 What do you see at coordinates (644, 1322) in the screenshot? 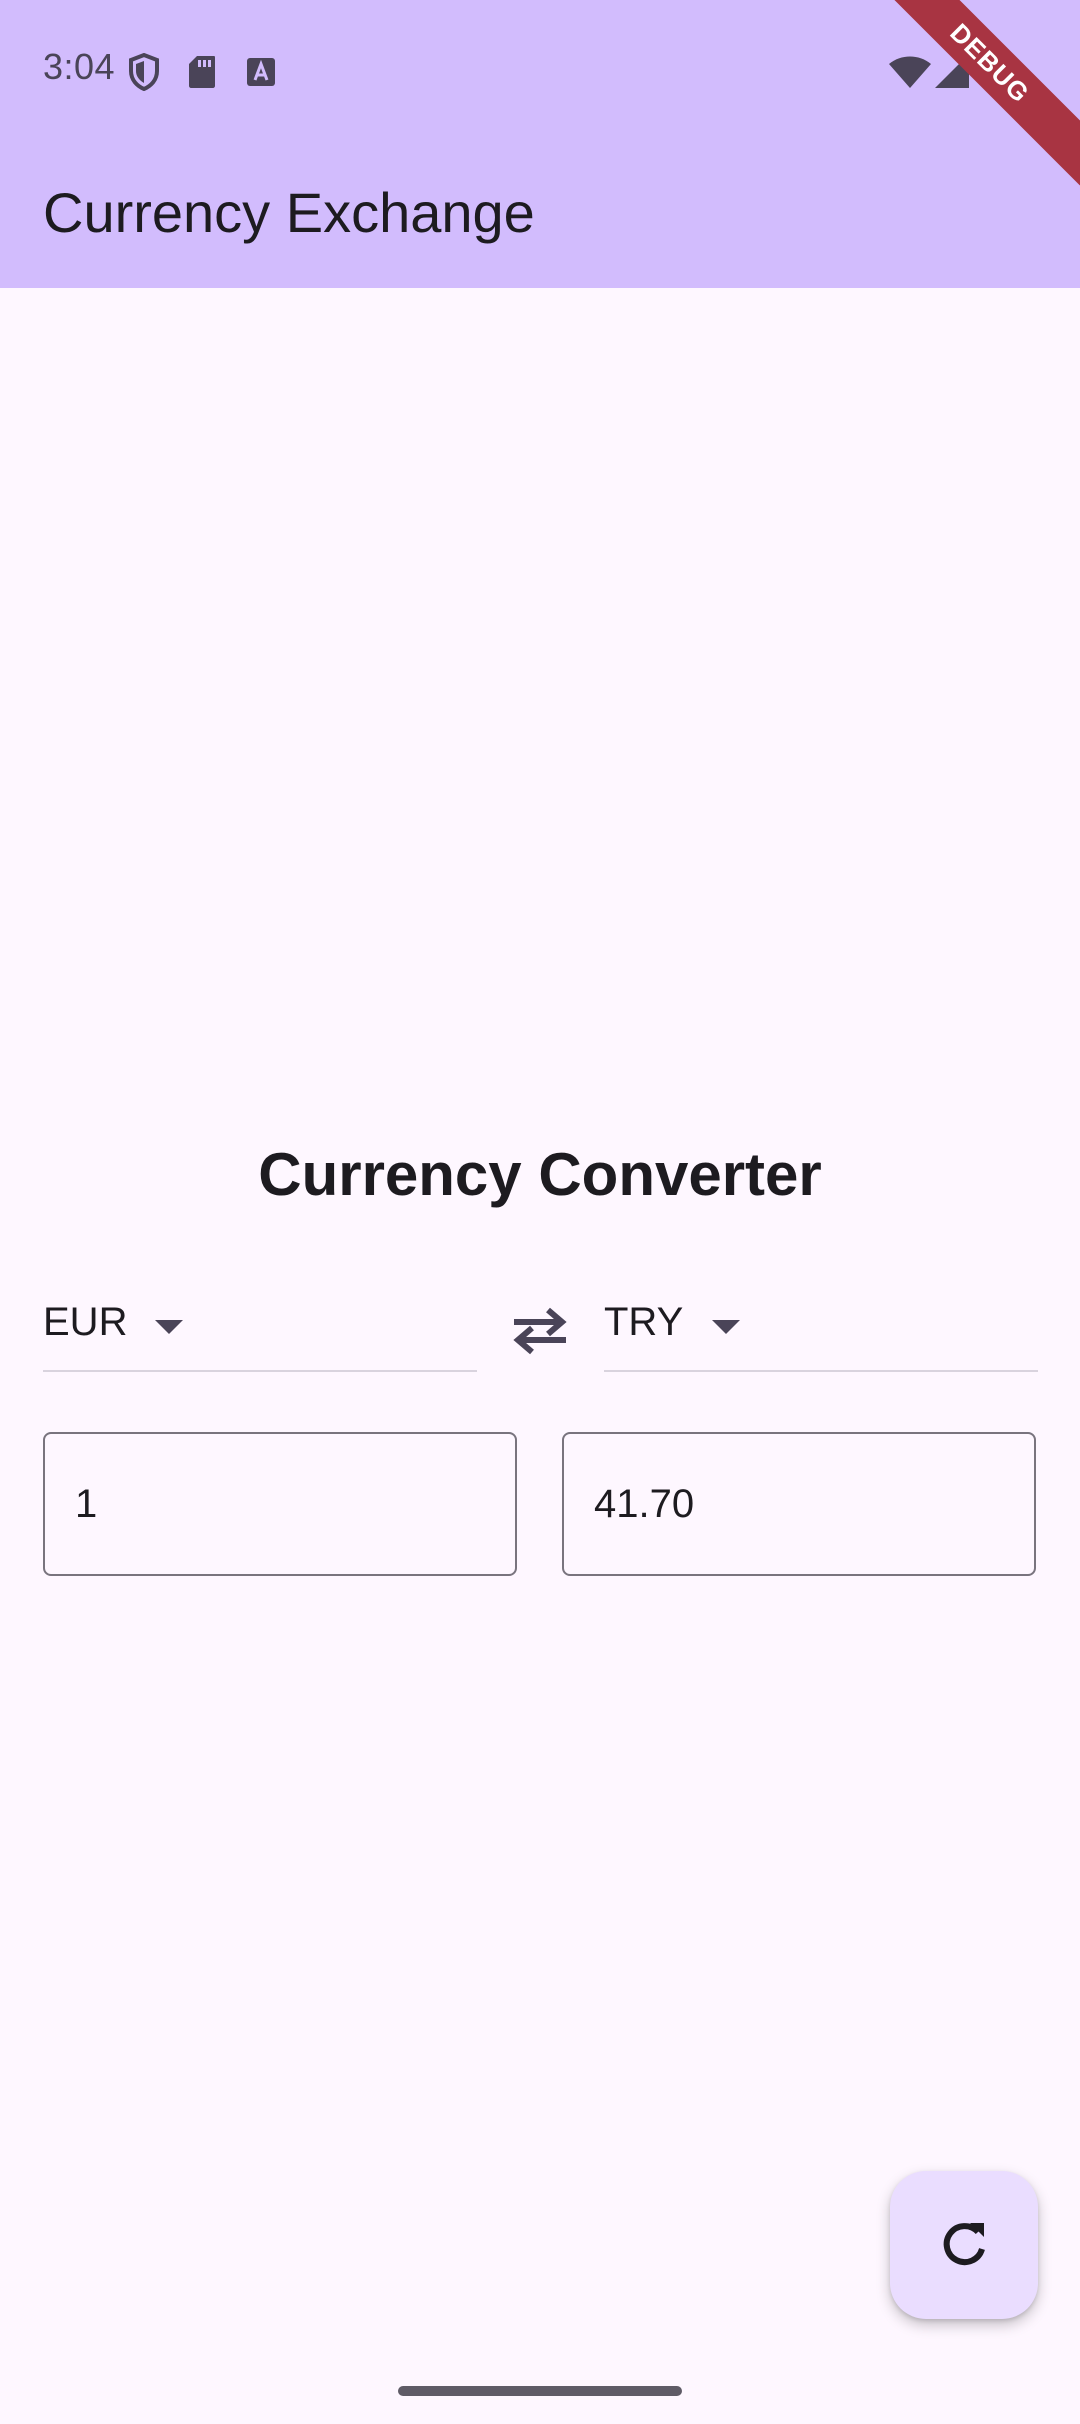
I see `to-currency-value: TRY` at bounding box center [644, 1322].